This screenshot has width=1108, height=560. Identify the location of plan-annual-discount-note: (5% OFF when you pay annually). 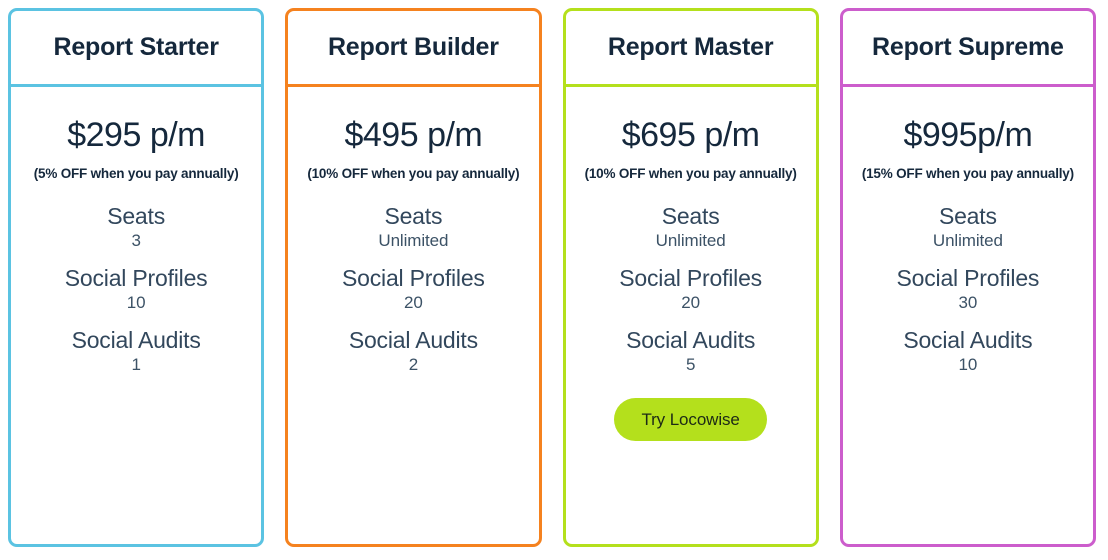
(136, 173).